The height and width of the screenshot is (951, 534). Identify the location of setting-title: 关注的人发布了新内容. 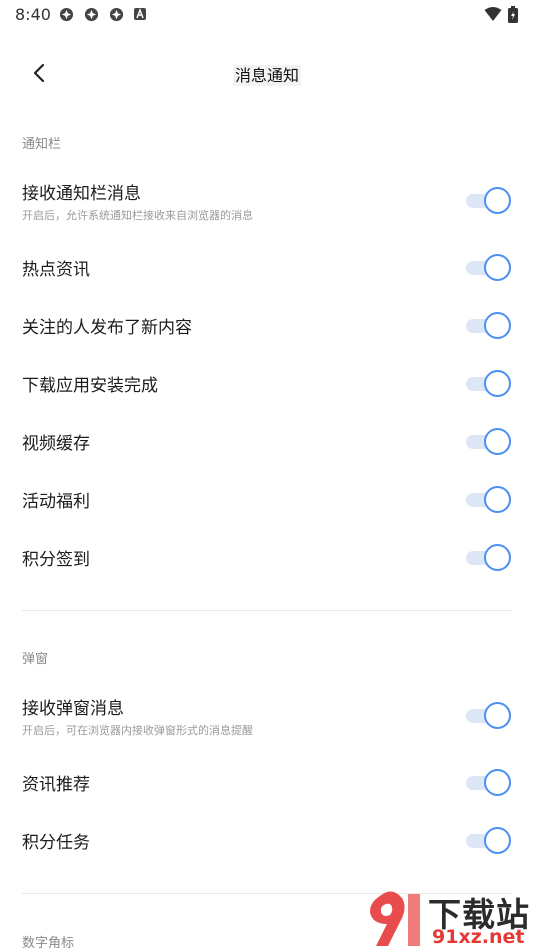
(107, 328).